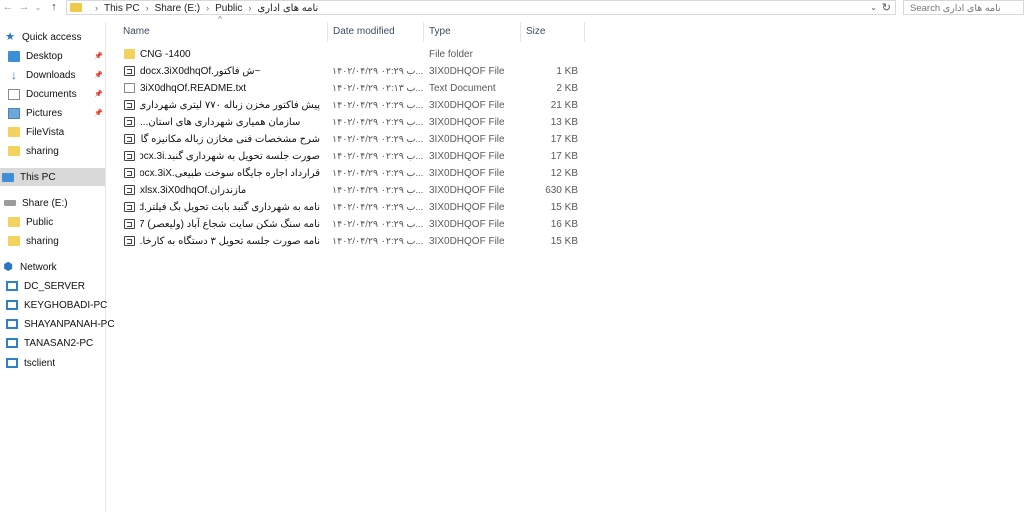  I want to click on sidebar-item: DC_SERVER, so click(52, 286).